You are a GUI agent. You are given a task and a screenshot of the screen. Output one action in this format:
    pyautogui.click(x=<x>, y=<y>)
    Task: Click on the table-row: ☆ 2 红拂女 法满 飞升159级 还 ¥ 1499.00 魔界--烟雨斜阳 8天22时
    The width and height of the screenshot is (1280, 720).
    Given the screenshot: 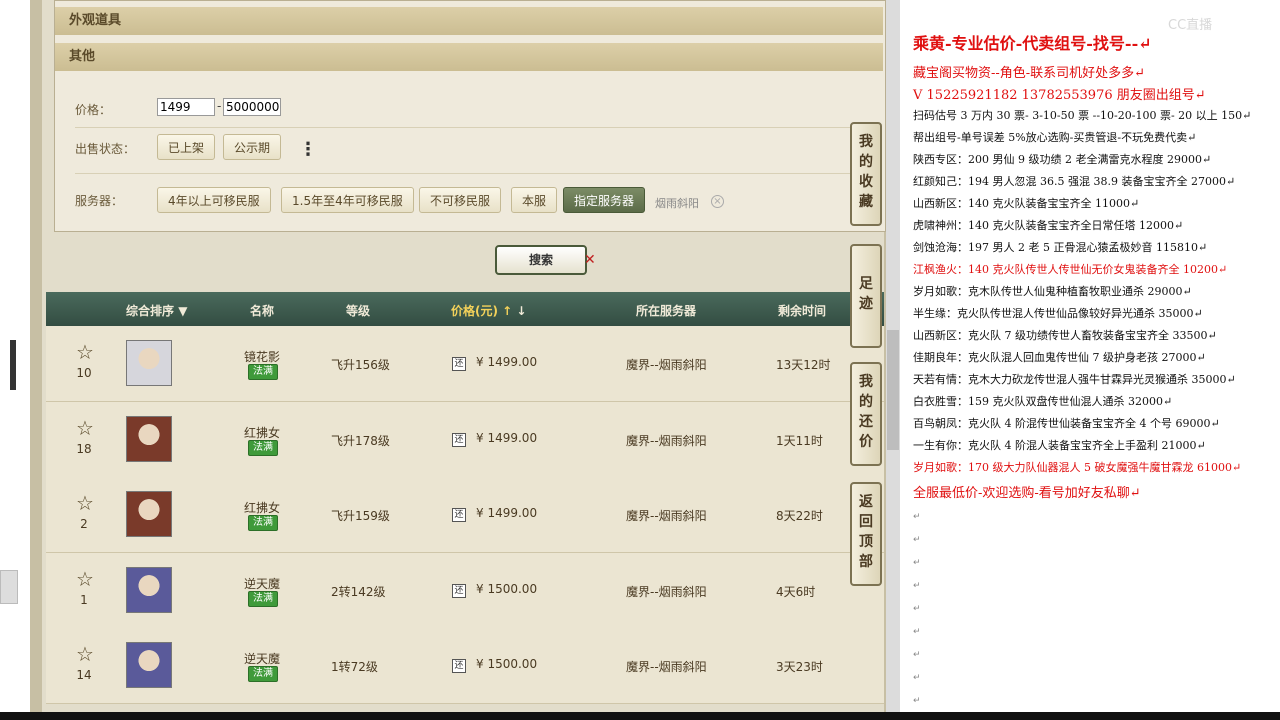 What is the action you would take?
    pyautogui.click(x=465, y=515)
    